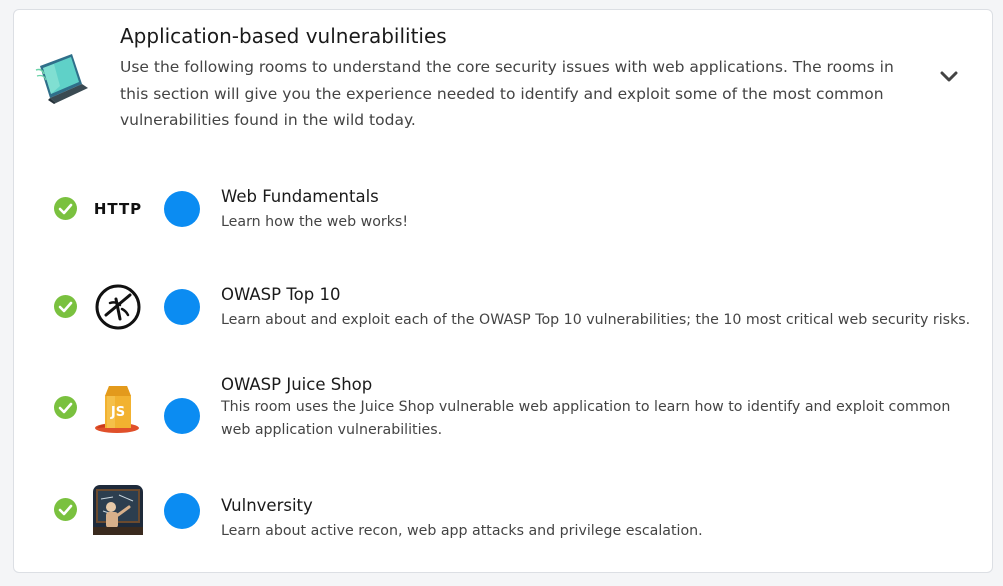 Image resolution: width=1003 pixels, height=586 pixels. What do you see at coordinates (296, 384) in the screenshot?
I see `room-title: OWASP Juice Shop` at bounding box center [296, 384].